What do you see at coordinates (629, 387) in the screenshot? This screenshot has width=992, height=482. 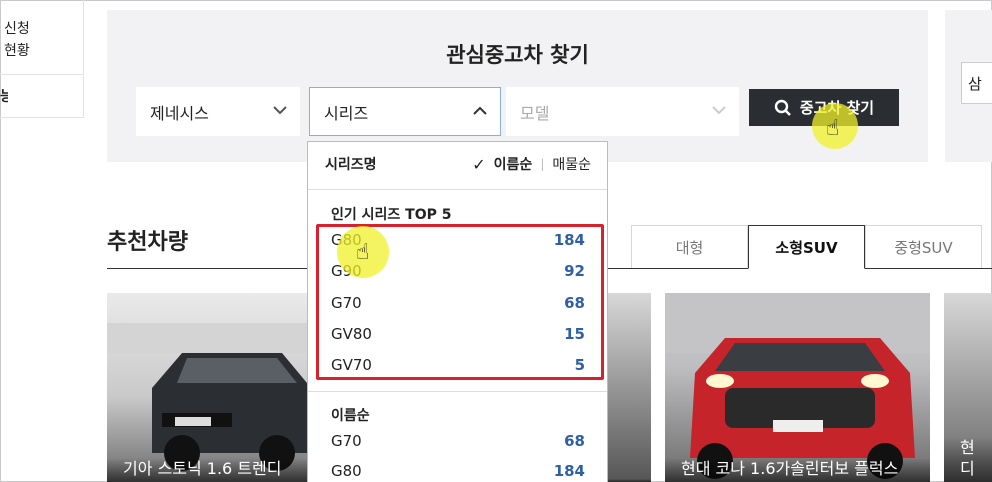 I see `car-card` at bounding box center [629, 387].